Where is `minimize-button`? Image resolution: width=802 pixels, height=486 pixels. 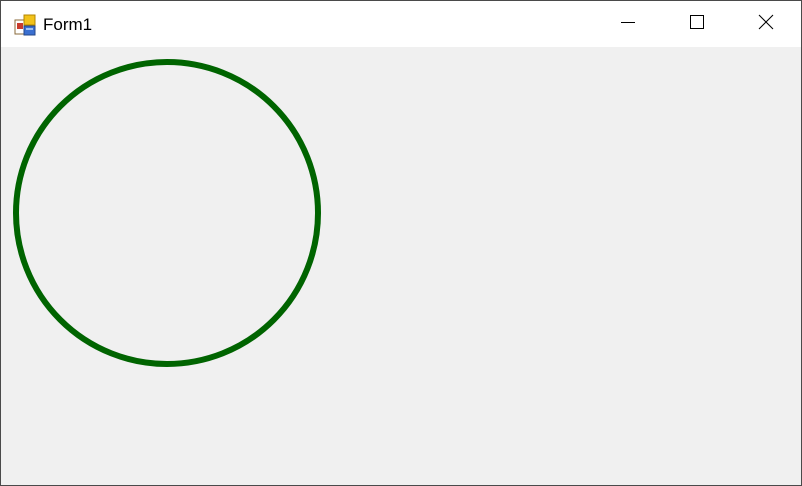
minimize-button is located at coordinates (627, 24).